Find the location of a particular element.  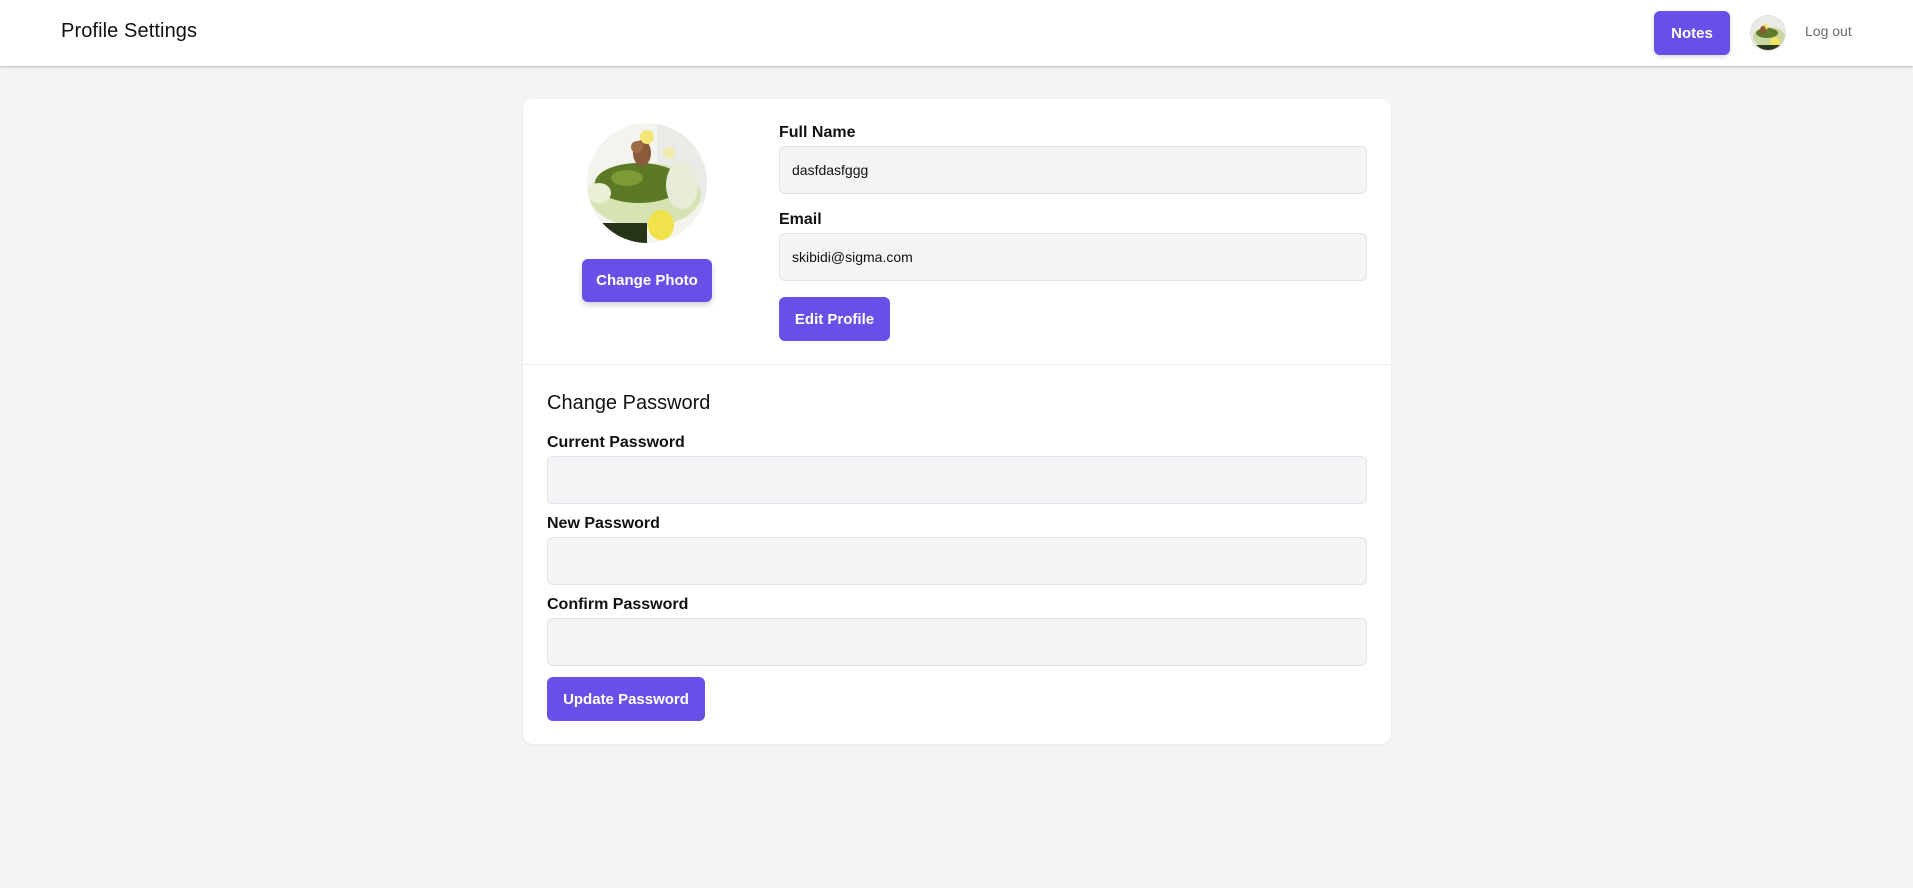

edit-profile-button: Edit Profile is located at coordinates (834, 319).